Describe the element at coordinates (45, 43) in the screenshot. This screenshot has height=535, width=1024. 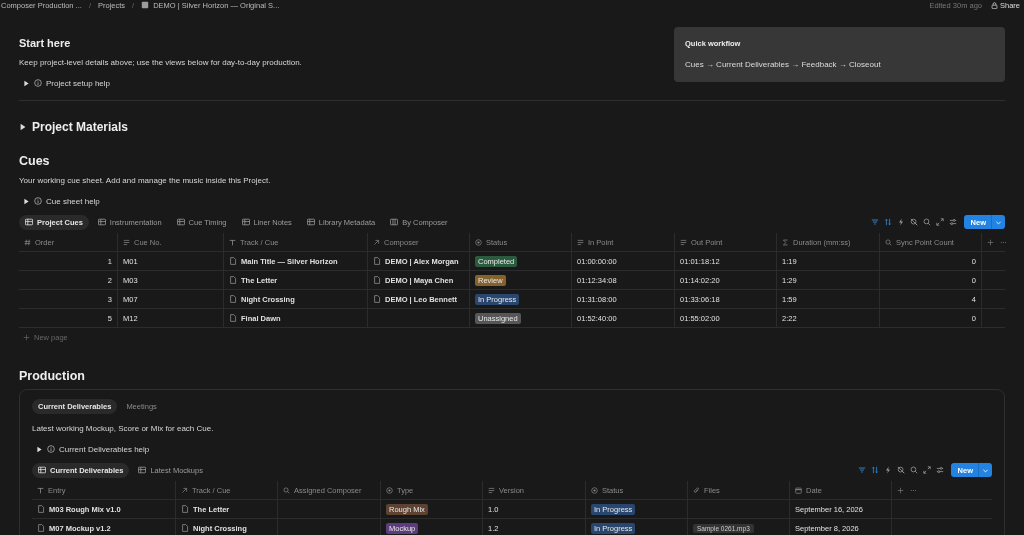
I see `section-heading: Start here` at that location.